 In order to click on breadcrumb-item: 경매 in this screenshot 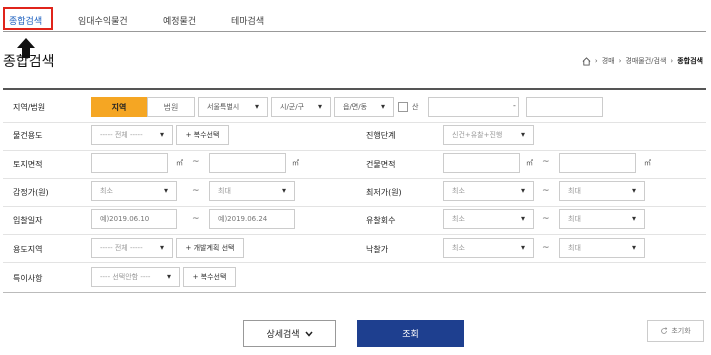, I will do `click(608, 61)`.